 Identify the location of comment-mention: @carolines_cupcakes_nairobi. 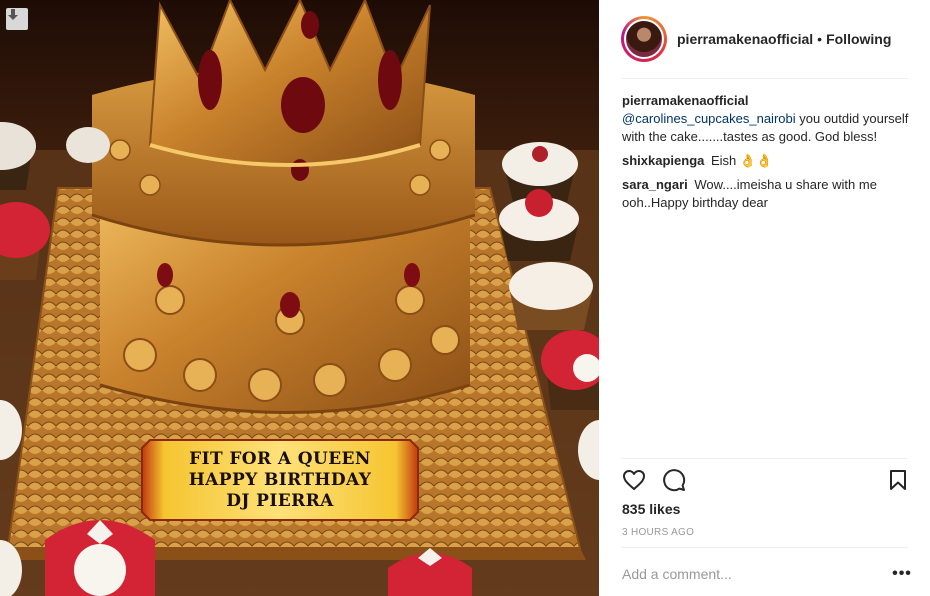
(709, 118).